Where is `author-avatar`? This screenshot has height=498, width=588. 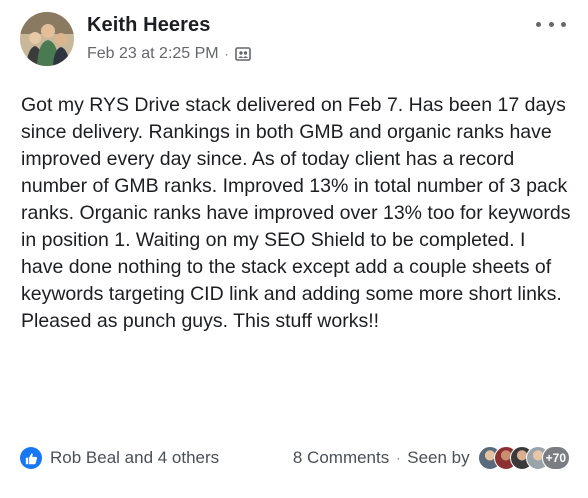
author-avatar is located at coordinates (47, 39).